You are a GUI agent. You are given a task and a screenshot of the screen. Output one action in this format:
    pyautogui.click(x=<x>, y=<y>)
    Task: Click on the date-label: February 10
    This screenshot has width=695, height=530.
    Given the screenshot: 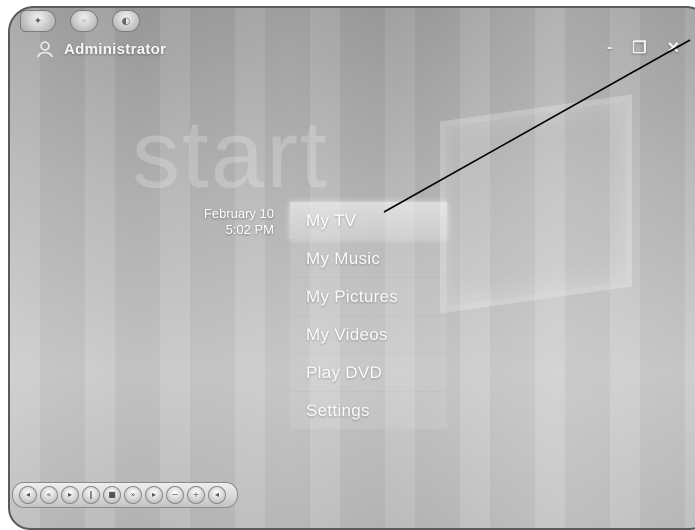 What is the action you would take?
    pyautogui.click(x=238, y=213)
    